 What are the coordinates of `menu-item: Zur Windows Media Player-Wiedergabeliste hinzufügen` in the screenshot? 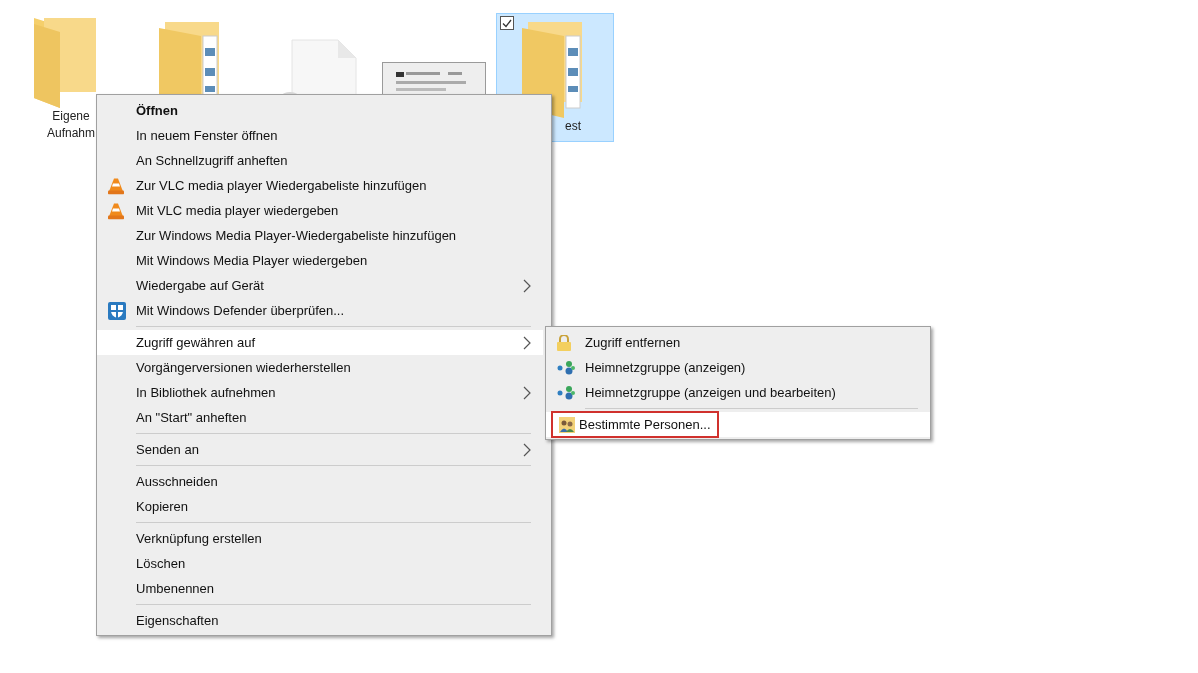 It's located at (320, 235).